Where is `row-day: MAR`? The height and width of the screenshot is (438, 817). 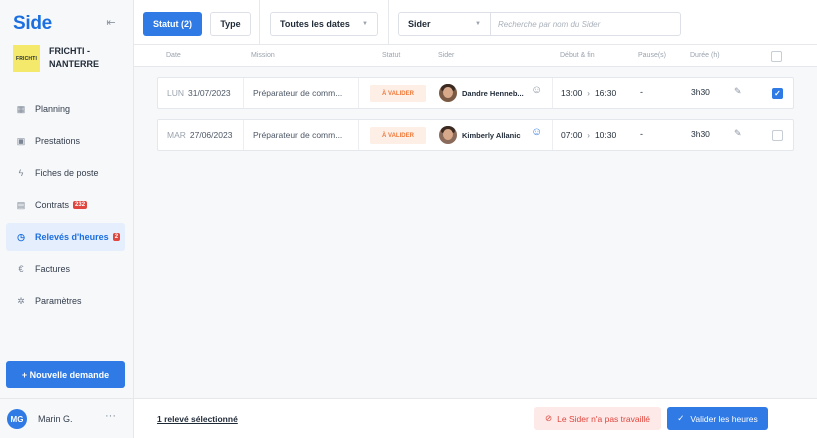 row-day: MAR is located at coordinates (176, 135).